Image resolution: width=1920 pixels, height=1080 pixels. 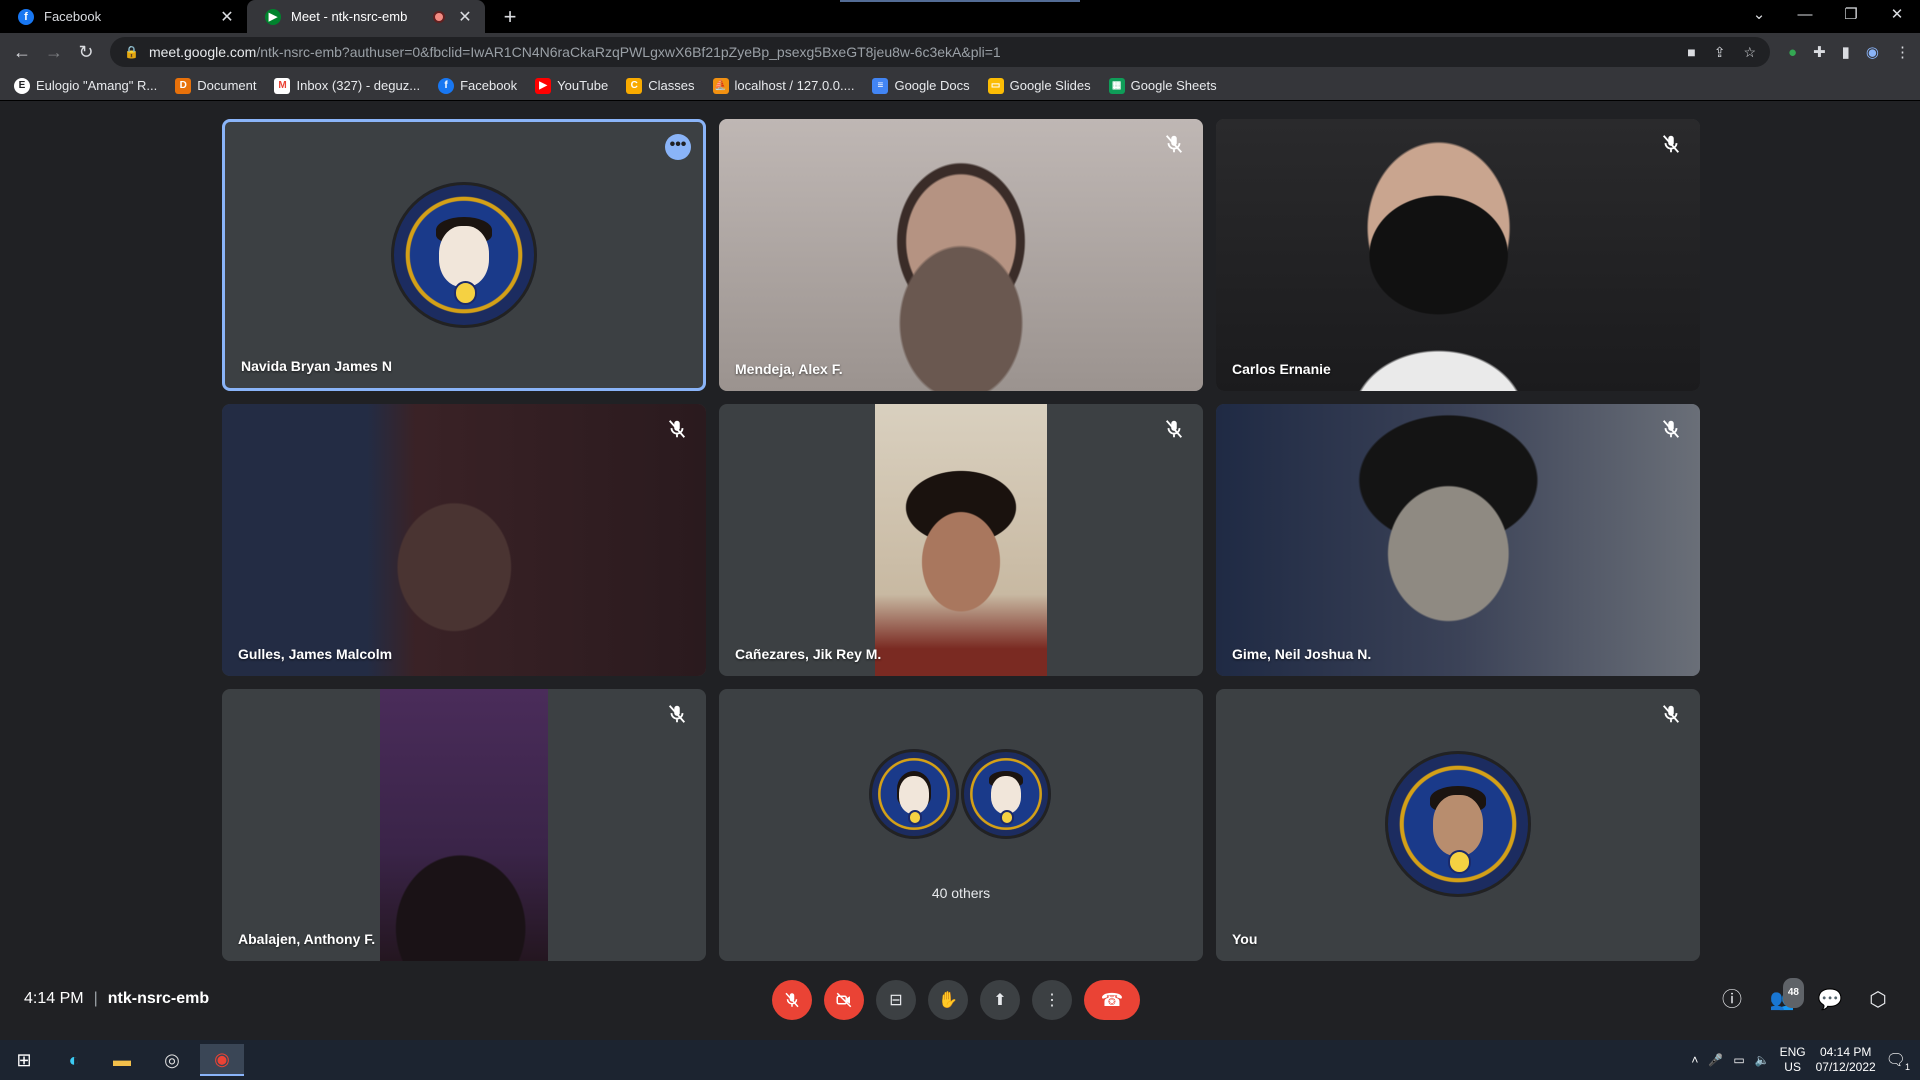 I want to click on tab-search-icon: ⌄, so click(x=1759, y=16).